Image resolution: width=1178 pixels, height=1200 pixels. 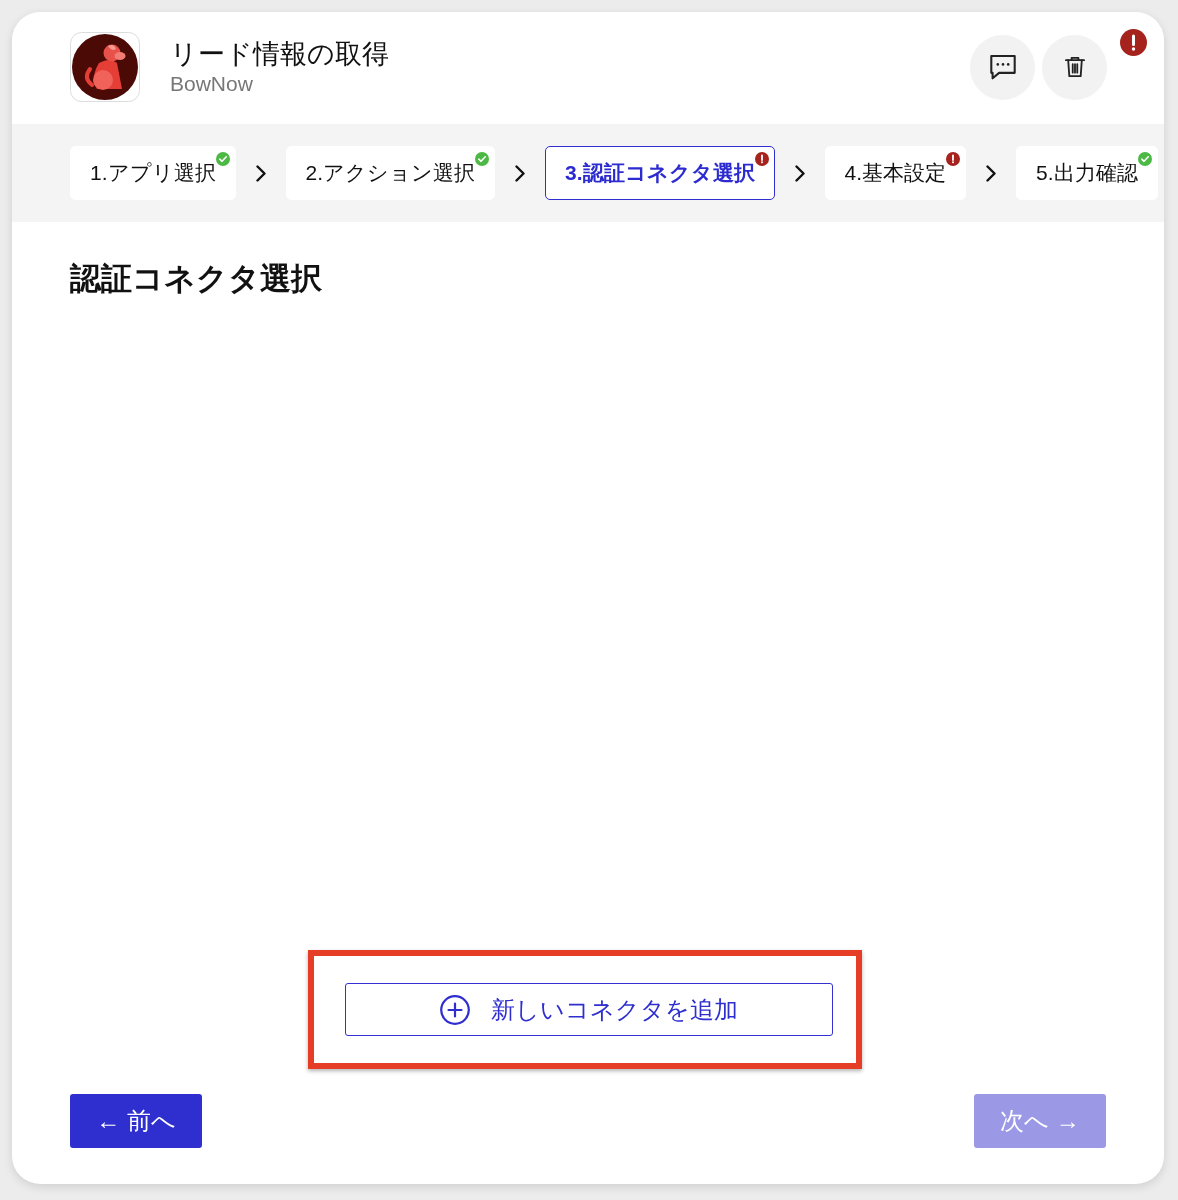 What do you see at coordinates (153, 173) in the screenshot?
I see `step-tab: 1.アプリ選択` at bounding box center [153, 173].